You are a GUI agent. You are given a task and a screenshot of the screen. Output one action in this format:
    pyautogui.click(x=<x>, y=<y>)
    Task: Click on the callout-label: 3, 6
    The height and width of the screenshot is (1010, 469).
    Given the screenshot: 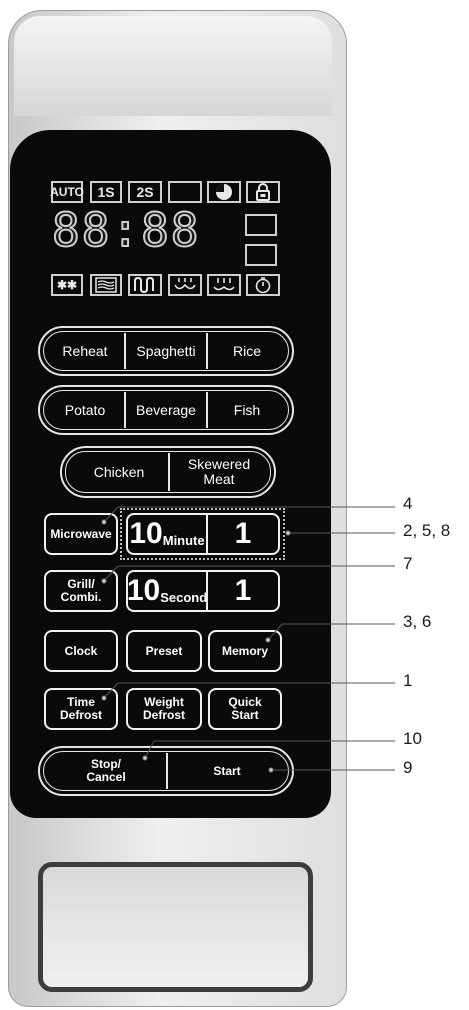 What is the action you would take?
    pyautogui.click(x=417, y=621)
    